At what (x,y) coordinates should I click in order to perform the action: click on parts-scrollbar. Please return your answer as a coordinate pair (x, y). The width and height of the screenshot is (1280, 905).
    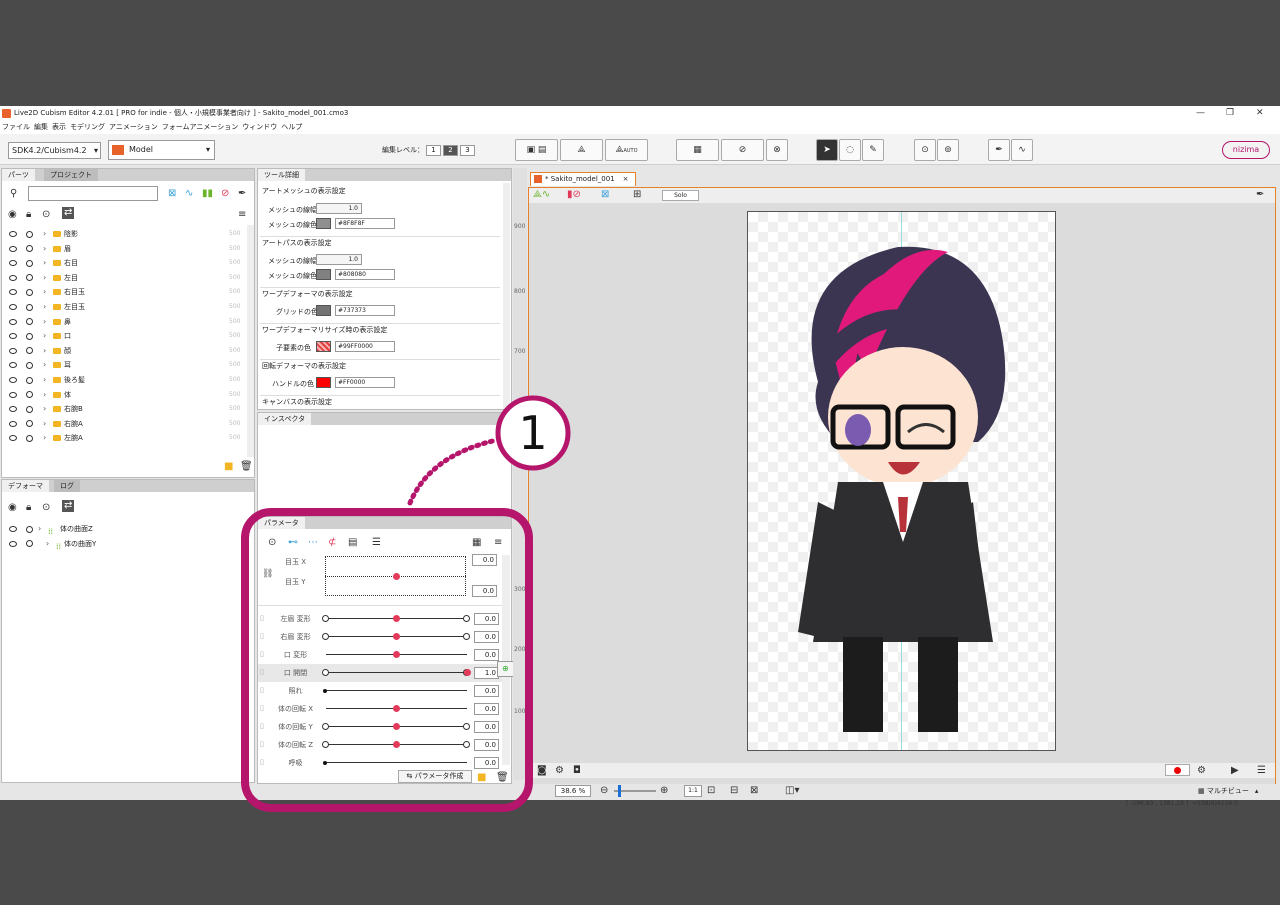
    Looking at the image, I should click on (250, 341).